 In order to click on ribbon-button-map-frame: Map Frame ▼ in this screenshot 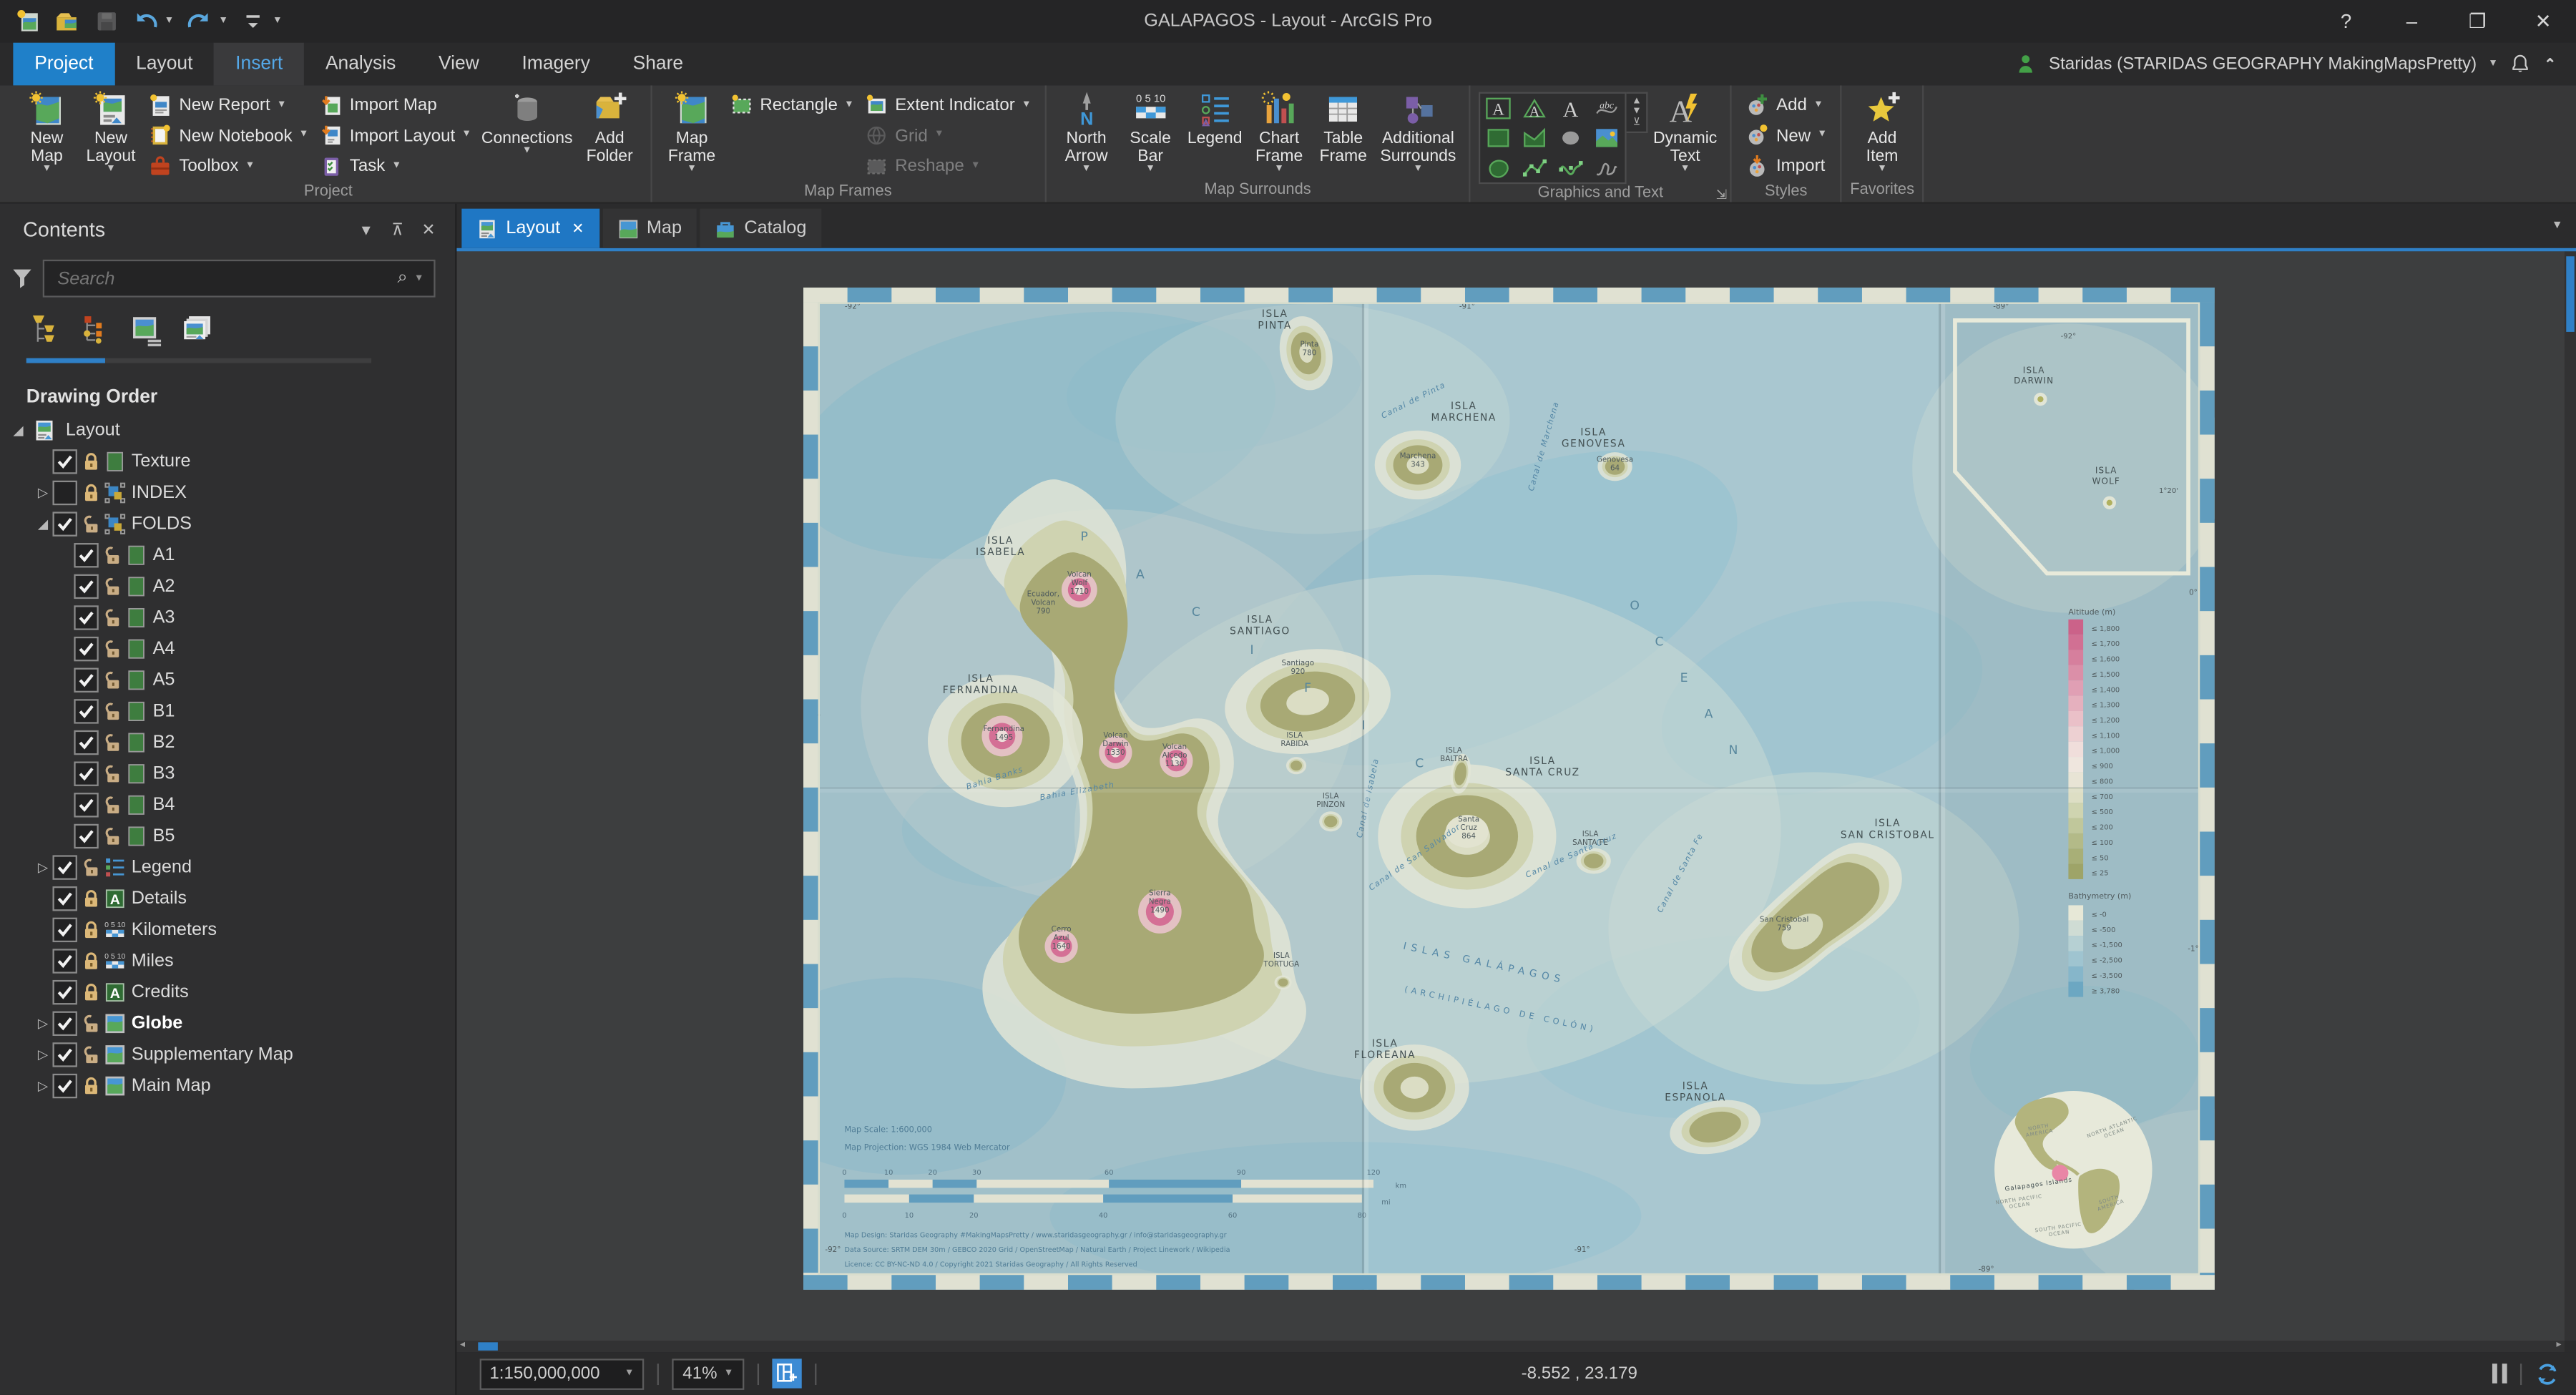, I will do `click(692, 131)`.